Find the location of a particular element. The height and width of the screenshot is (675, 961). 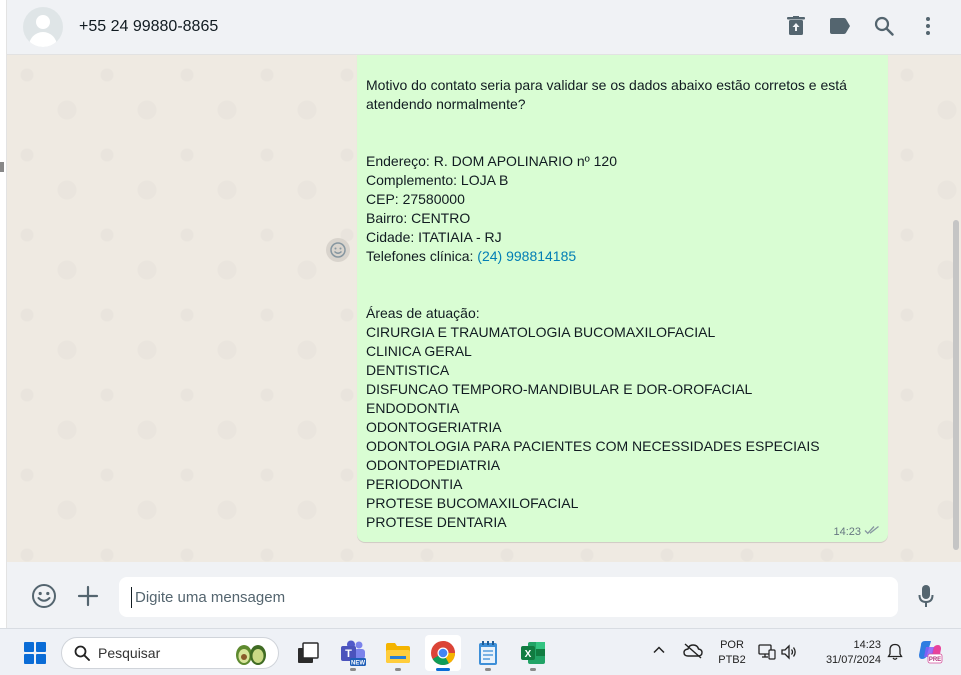

task-view-icon is located at coordinates (308, 653).